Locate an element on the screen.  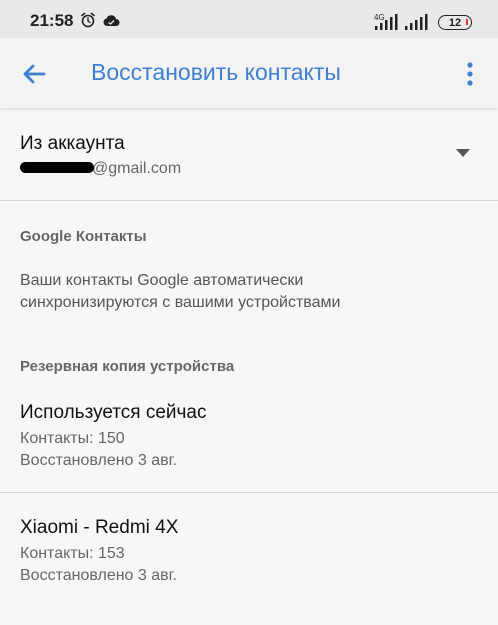
triangle-down-icon is located at coordinates (463, 153).